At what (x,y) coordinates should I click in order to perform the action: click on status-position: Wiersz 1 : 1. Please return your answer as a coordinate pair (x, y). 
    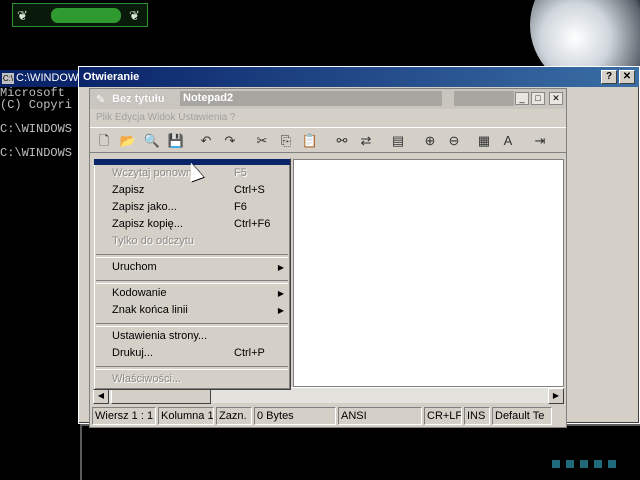
    Looking at the image, I should click on (124, 416).